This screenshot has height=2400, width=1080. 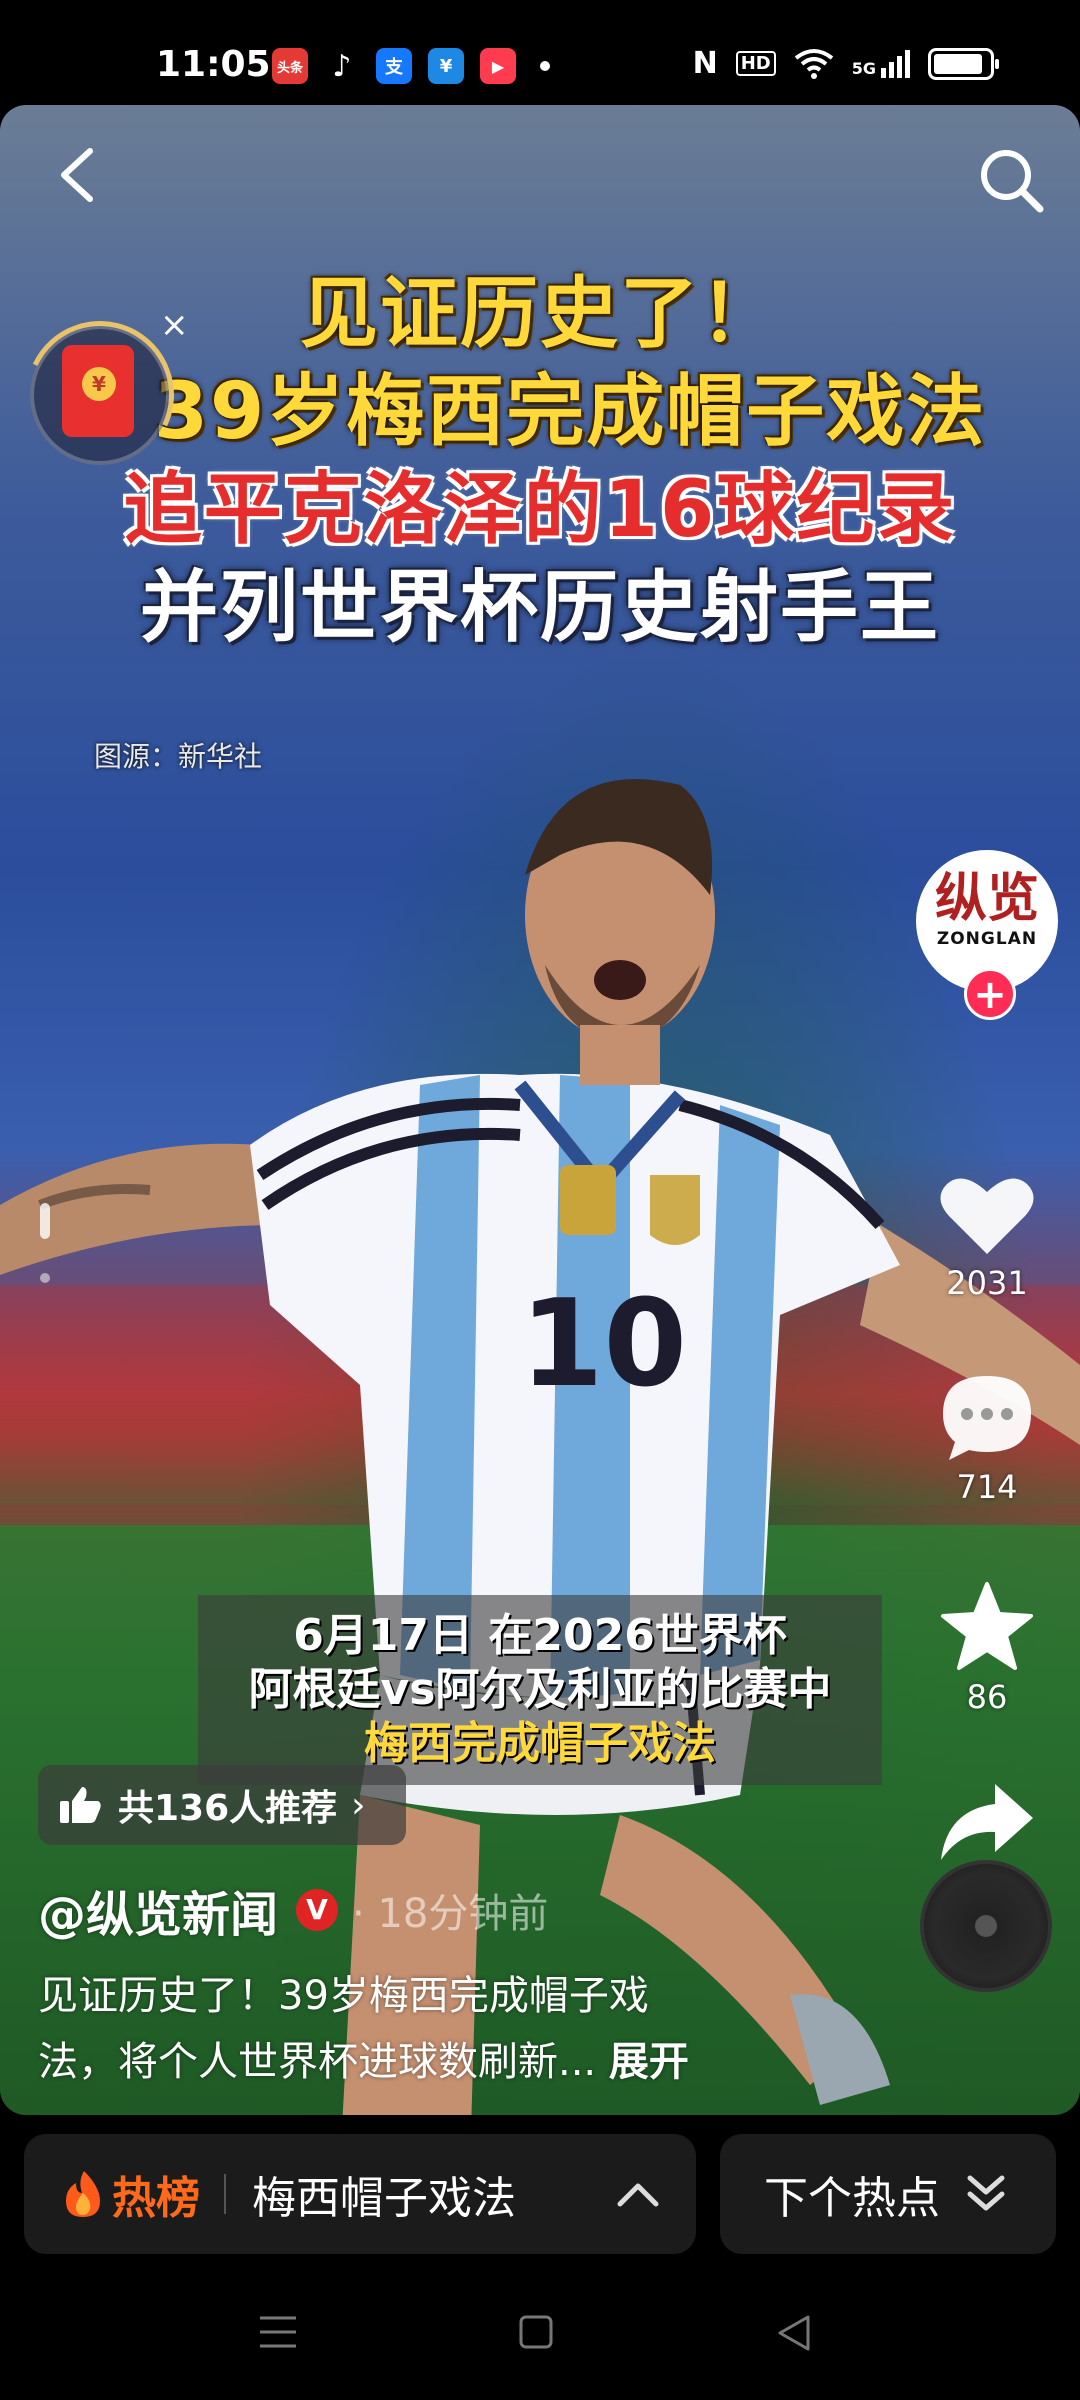 What do you see at coordinates (649, 2062) in the screenshot?
I see `expand-button: 展开` at bounding box center [649, 2062].